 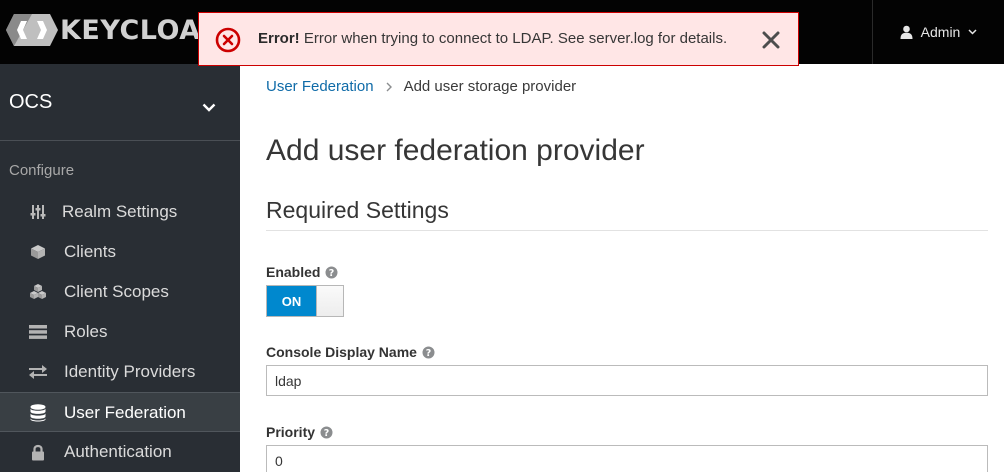 I want to click on sidebar-item-identity-providers: Identity Providers, so click(x=120, y=372).